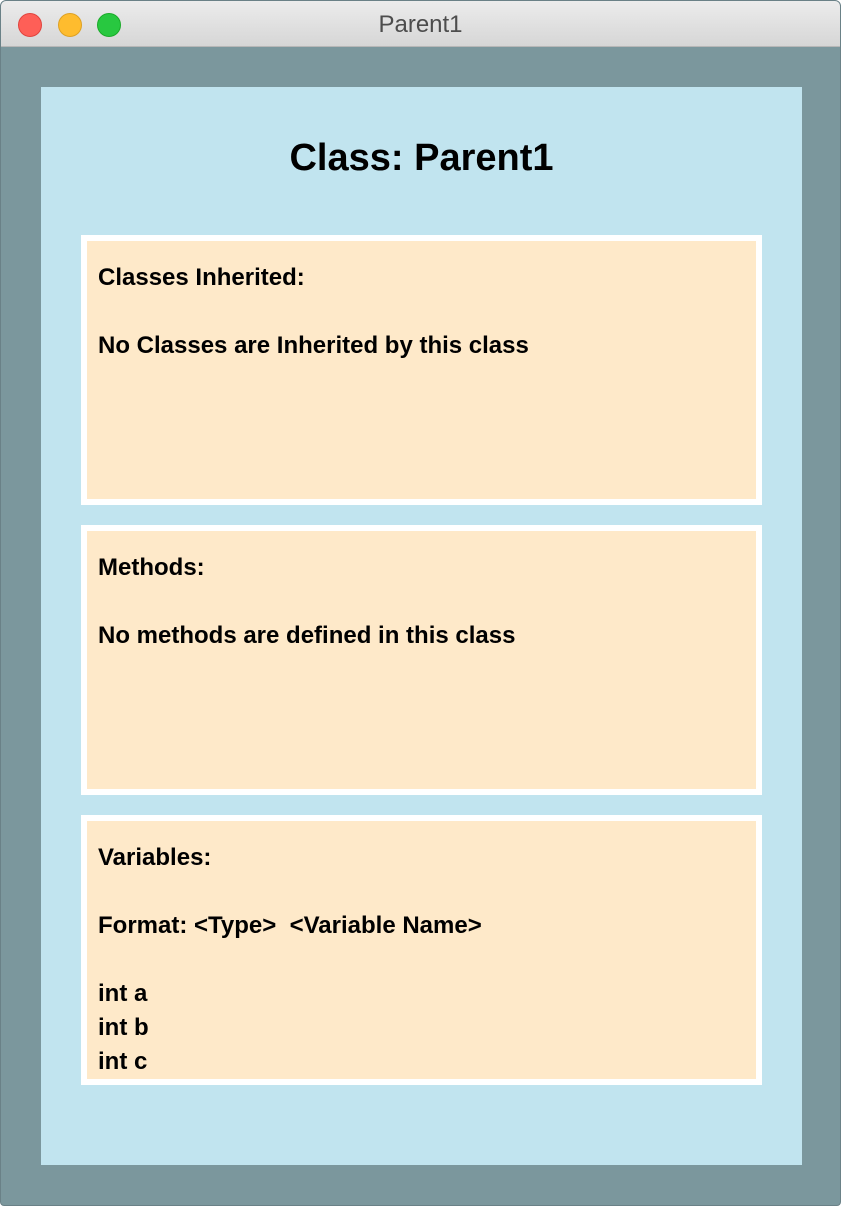  I want to click on methods-text: No methods are defined in this class, so click(307, 635).